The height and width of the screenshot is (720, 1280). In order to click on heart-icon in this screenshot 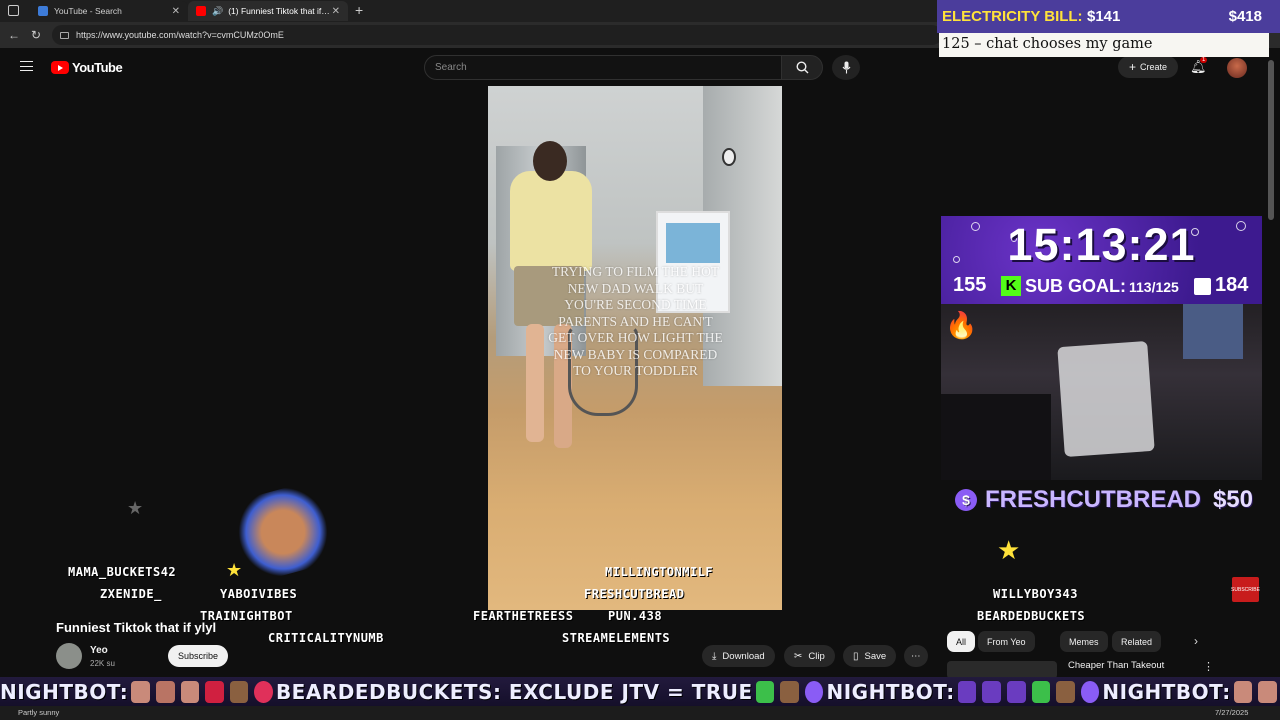, I will do `click(263, 691)`.